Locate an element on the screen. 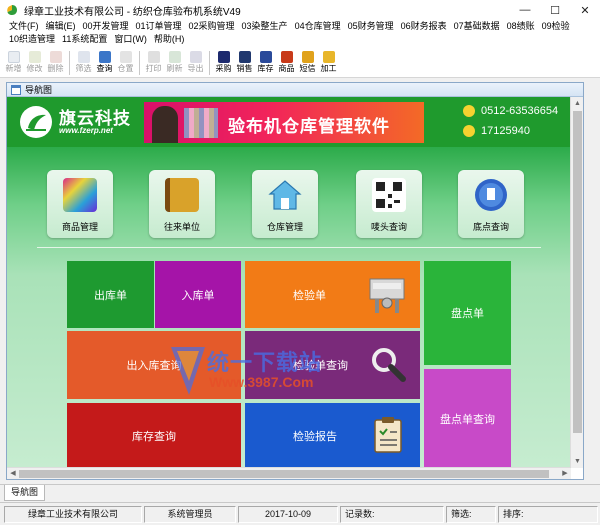 Image resolution: width=600 pixels, height=525 pixels. inspection-machine-icon is located at coordinates (387, 295).